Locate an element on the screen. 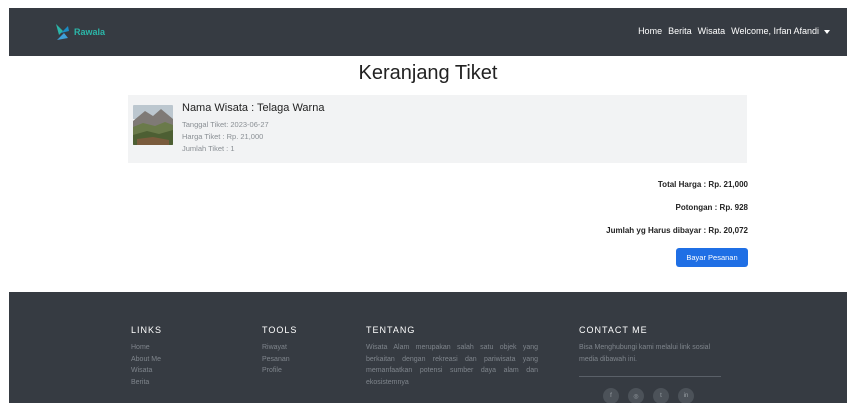 The width and height of the screenshot is (856, 403). instagram-icon: ◎ is located at coordinates (636, 395).